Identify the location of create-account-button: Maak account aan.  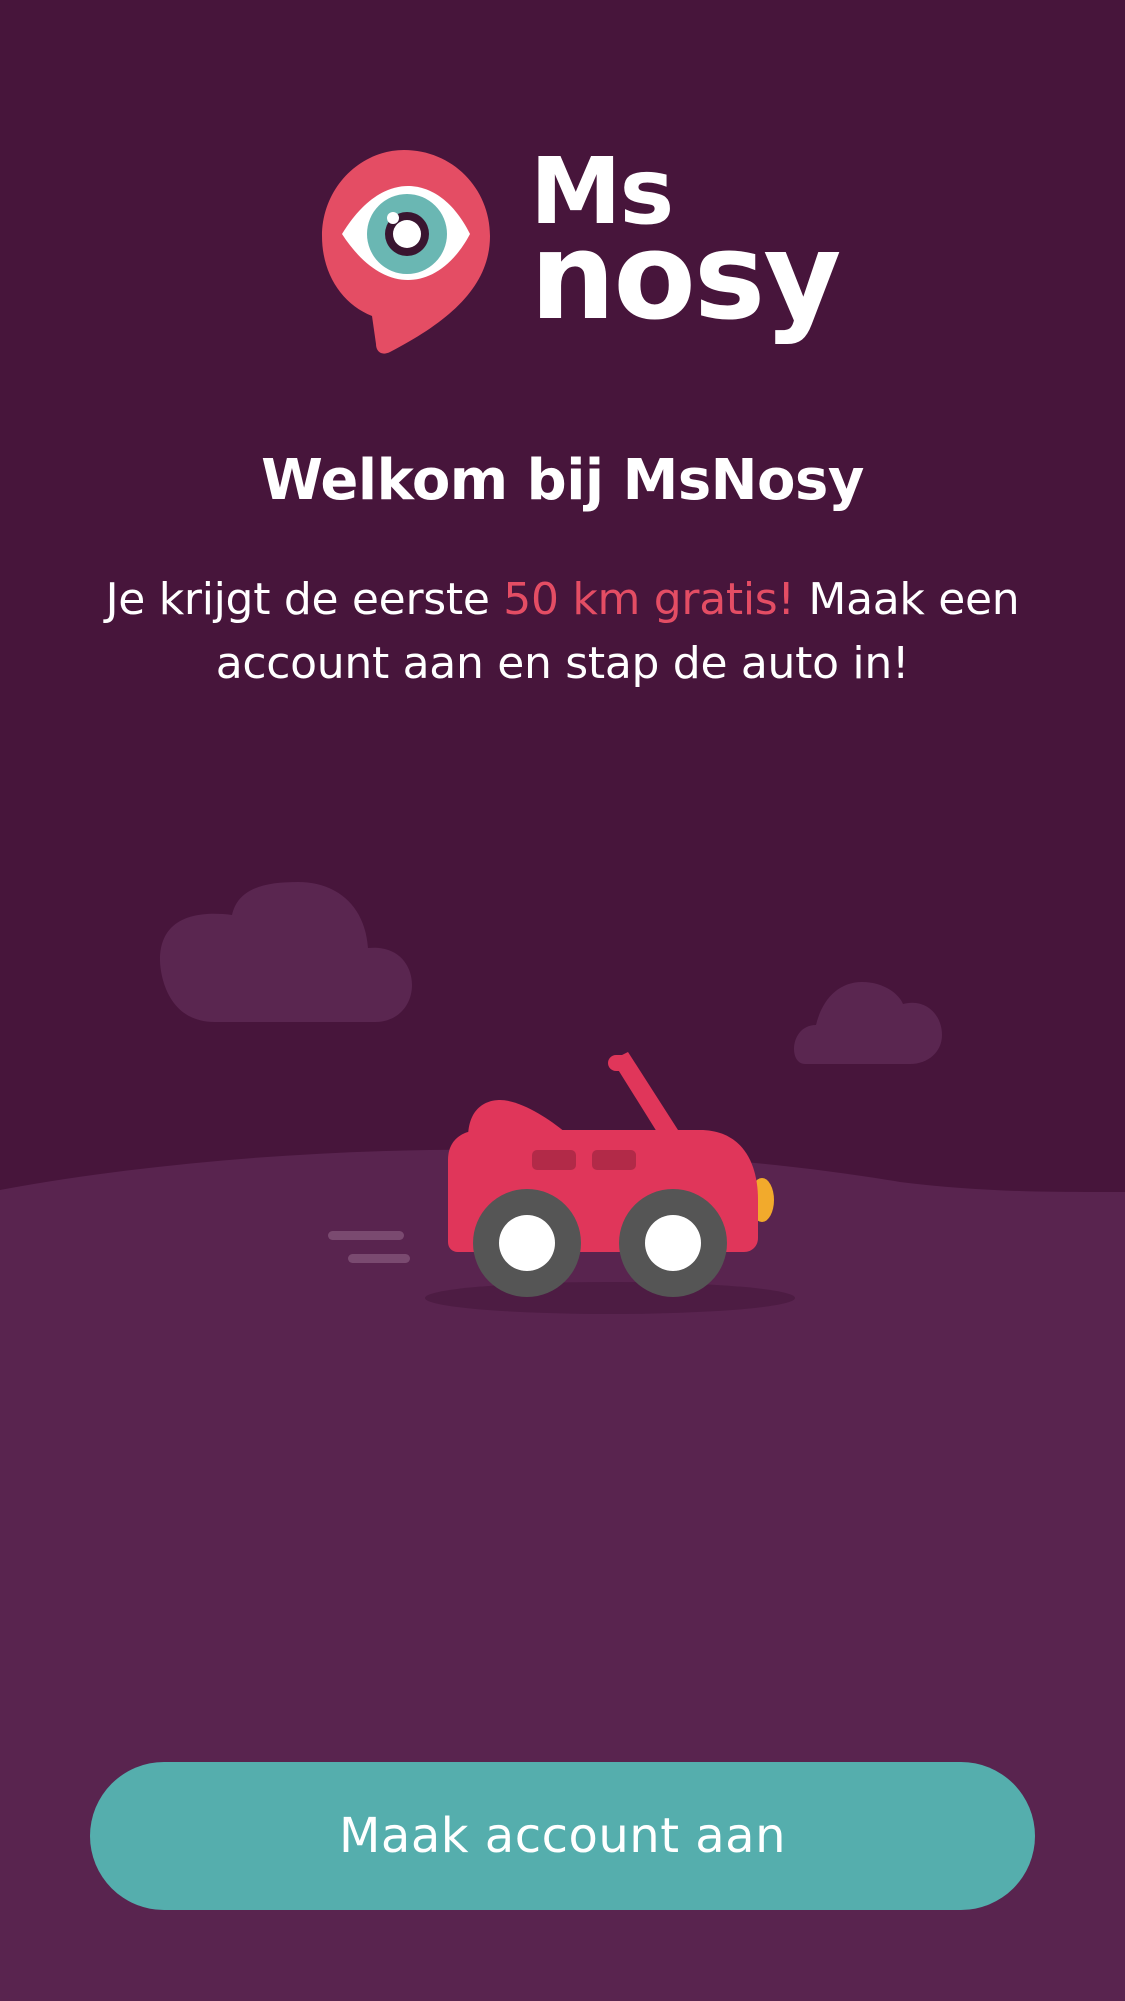
(562, 1836).